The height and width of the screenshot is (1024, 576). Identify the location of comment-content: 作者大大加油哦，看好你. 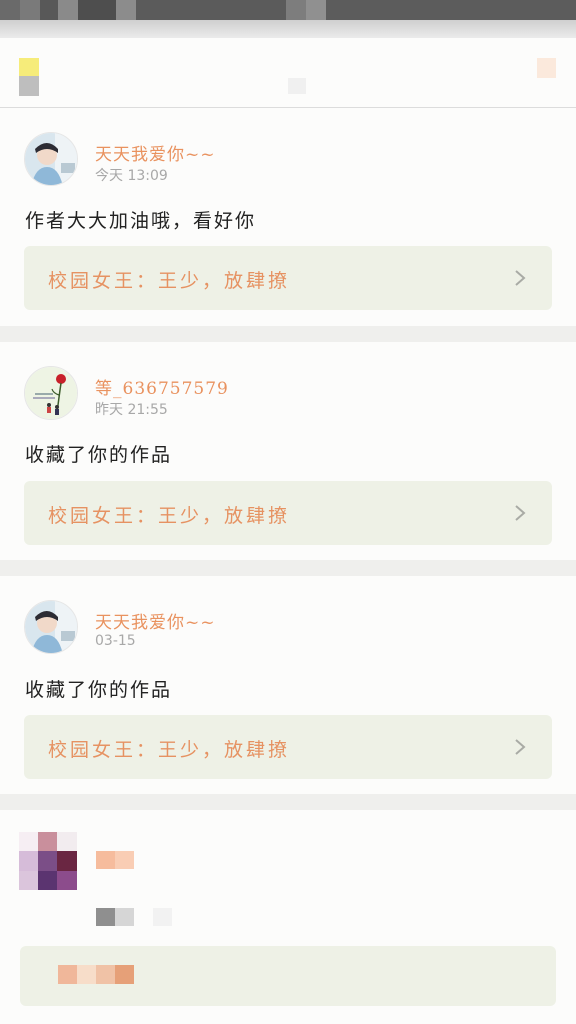
(141, 221).